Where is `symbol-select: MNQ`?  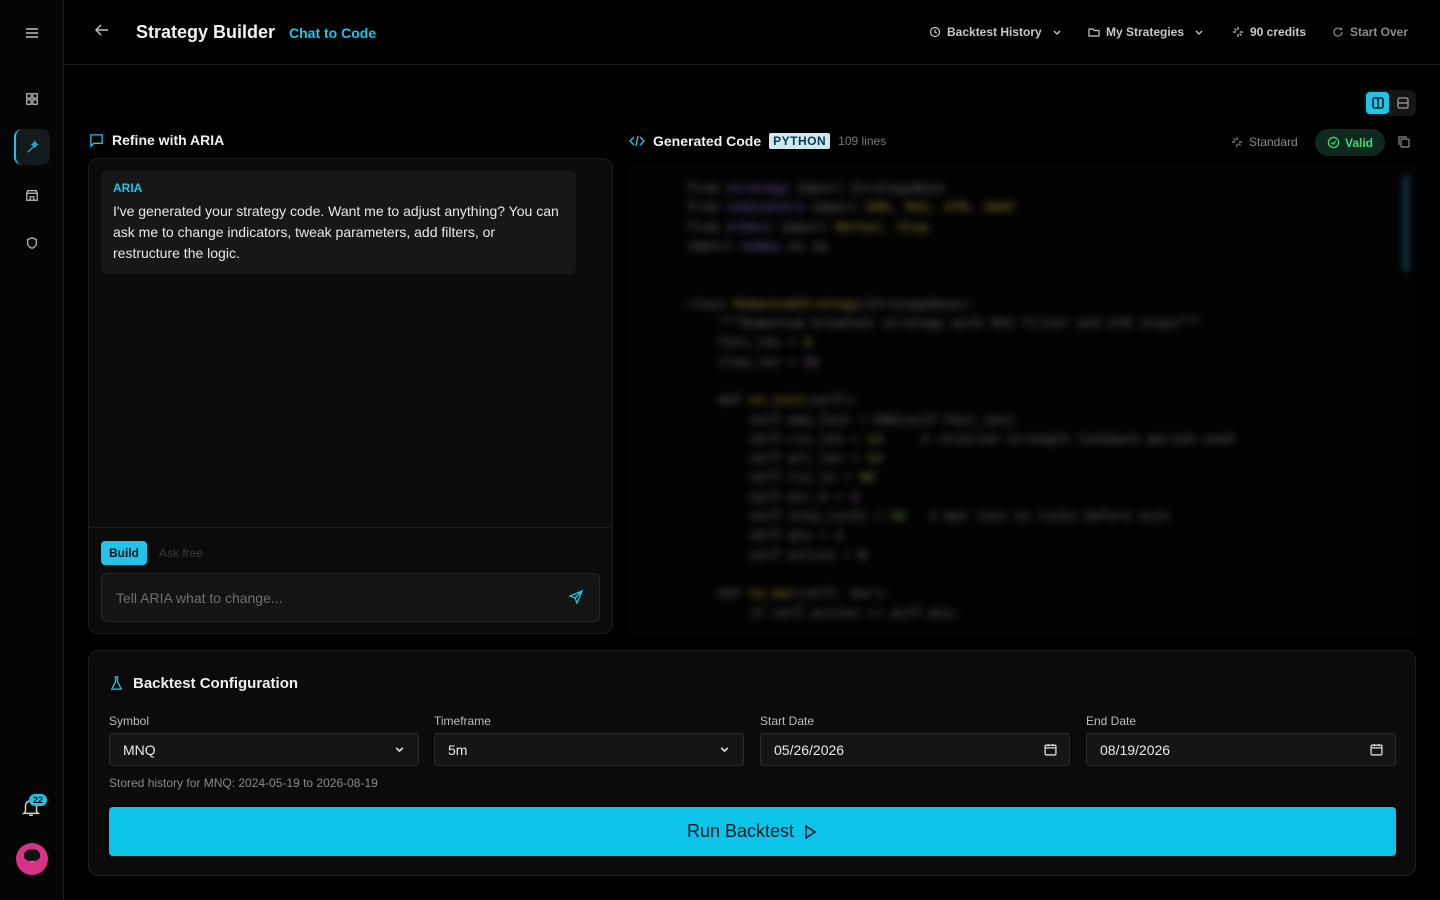
symbol-select: MNQ is located at coordinates (264, 749).